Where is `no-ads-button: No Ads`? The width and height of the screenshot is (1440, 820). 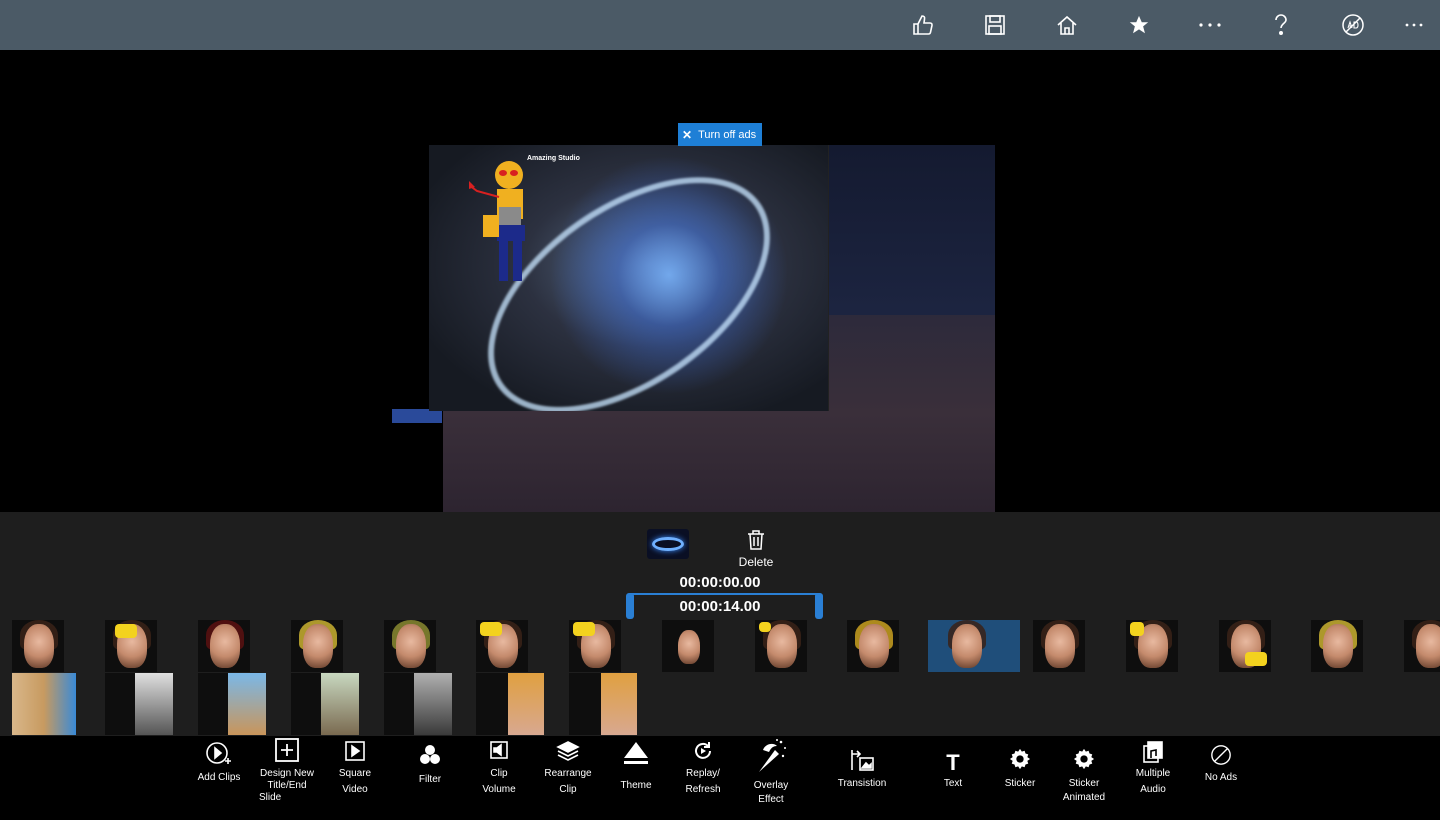
no-ads-button: No Ads is located at coordinates (1221, 779).